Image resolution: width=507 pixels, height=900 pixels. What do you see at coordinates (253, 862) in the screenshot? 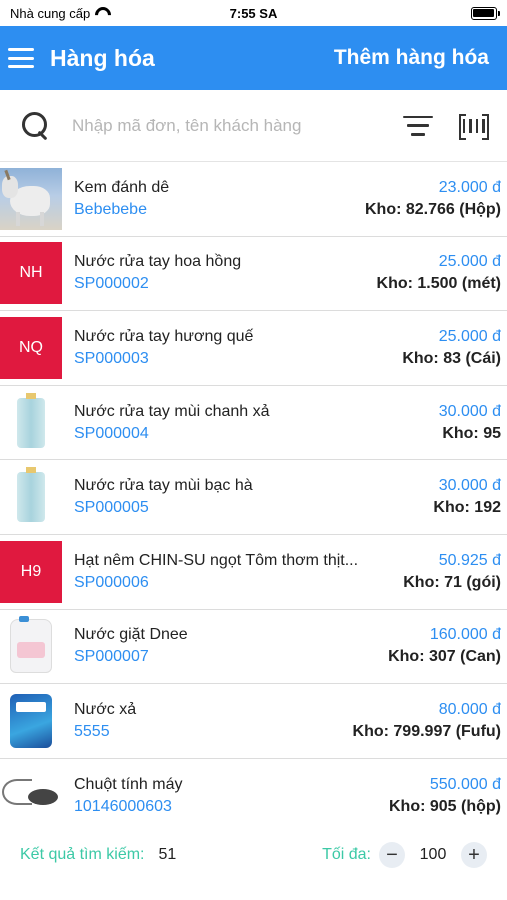
I see `list-footer: Kết quả tìm kiếm: 51 Tối đa: − 100 +` at bounding box center [253, 862].